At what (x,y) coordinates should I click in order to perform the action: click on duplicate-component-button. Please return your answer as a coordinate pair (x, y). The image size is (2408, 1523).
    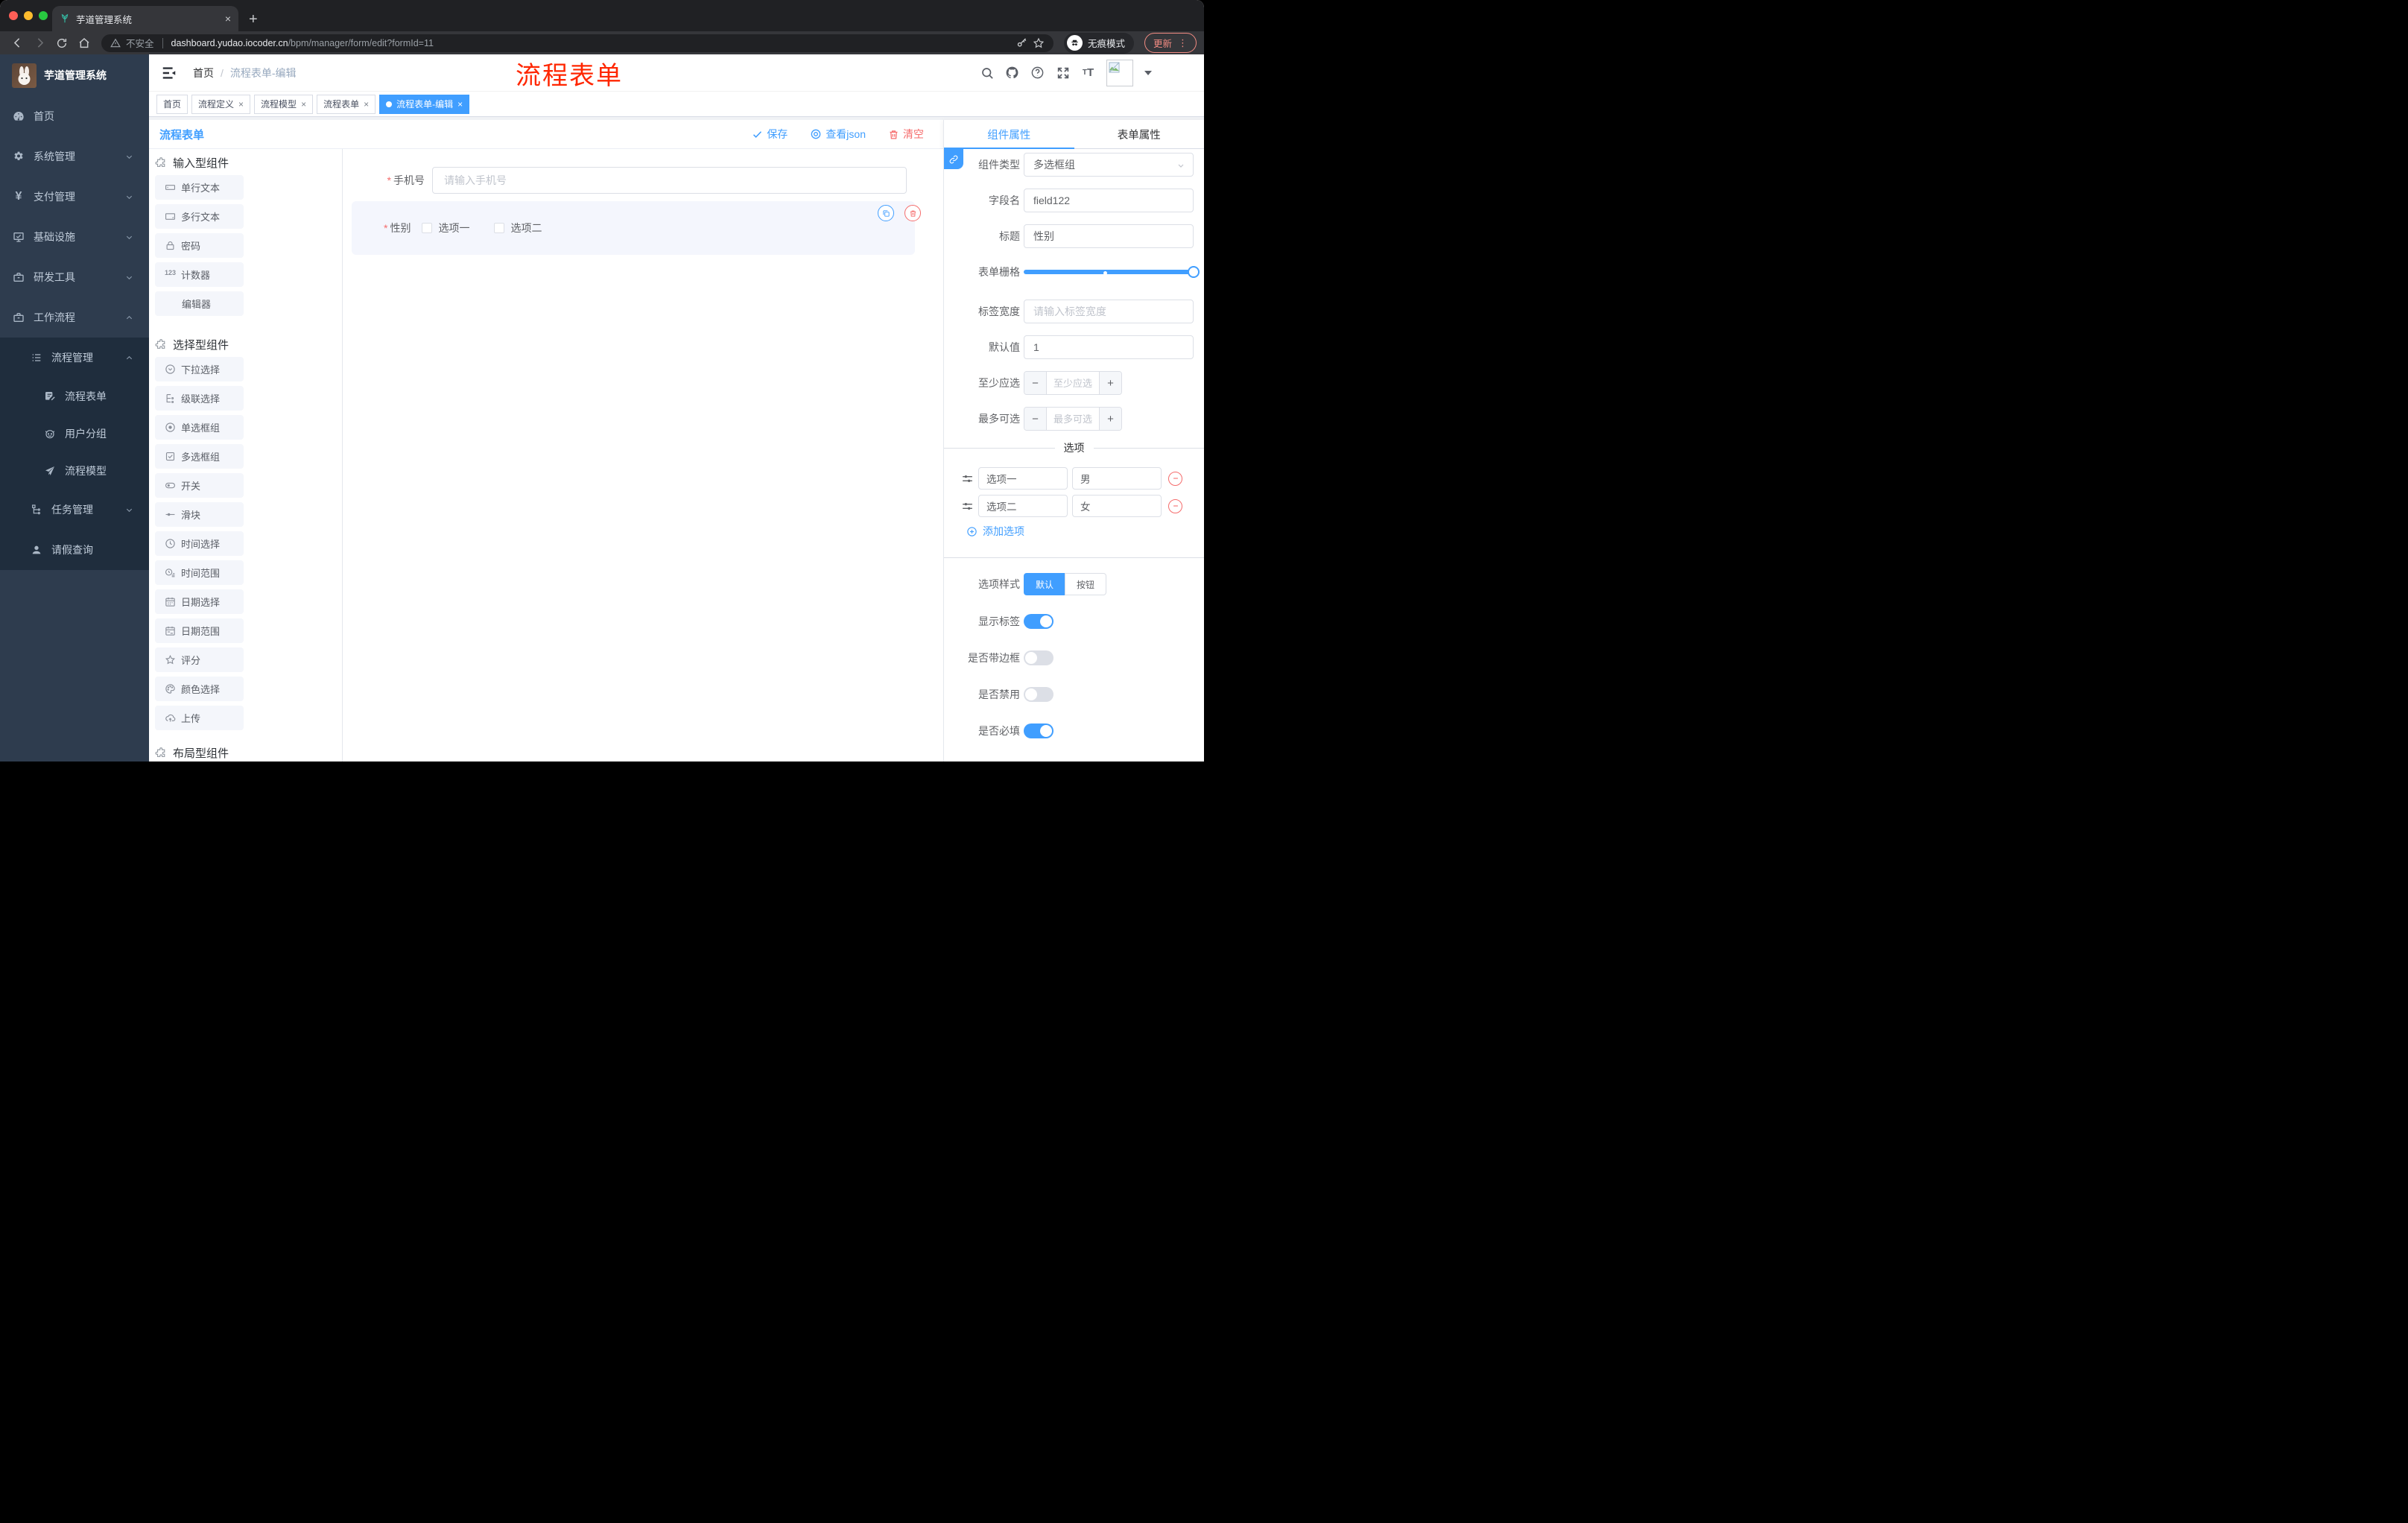
    Looking at the image, I should click on (886, 213).